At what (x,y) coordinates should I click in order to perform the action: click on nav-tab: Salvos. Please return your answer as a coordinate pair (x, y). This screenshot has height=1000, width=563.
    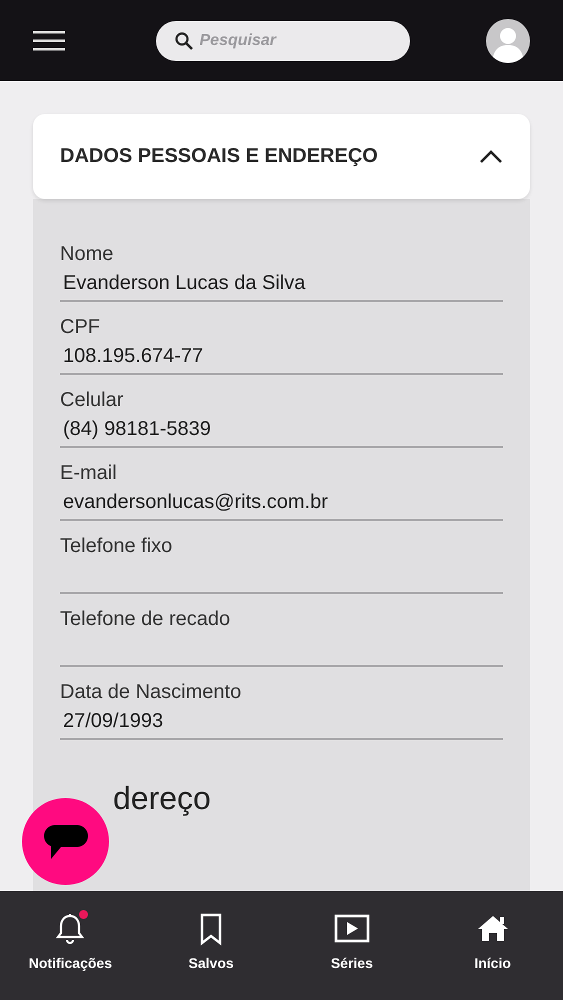
    Looking at the image, I should click on (211, 945).